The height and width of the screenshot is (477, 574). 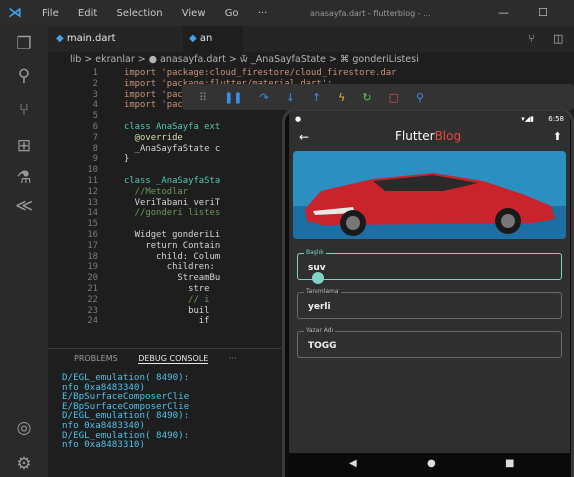 I want to click on back-arrow-icon: ←, so click(x=304, y=137).